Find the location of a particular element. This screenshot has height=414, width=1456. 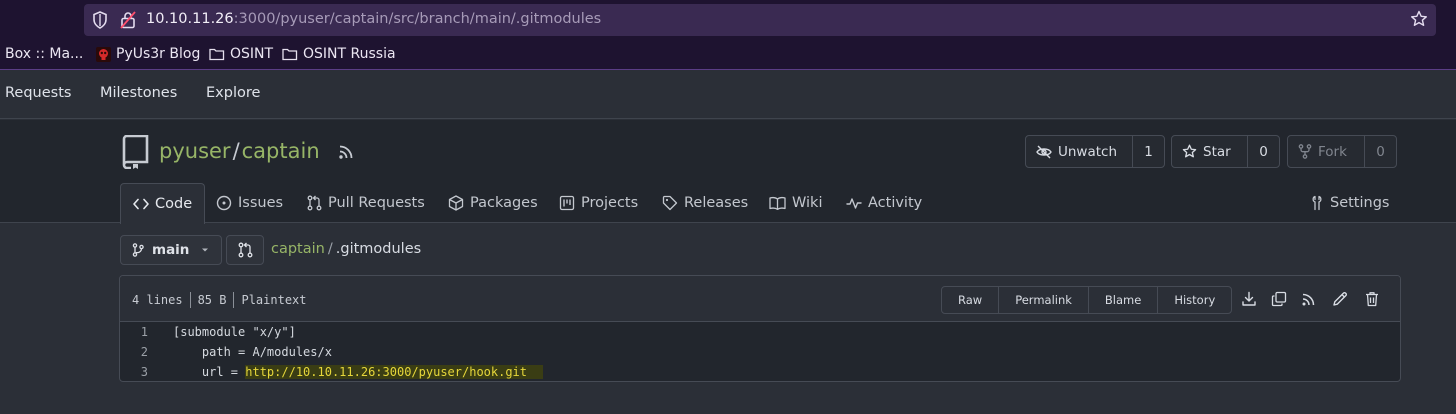

tab-releases: Releases is located at coordinates (705, 203).